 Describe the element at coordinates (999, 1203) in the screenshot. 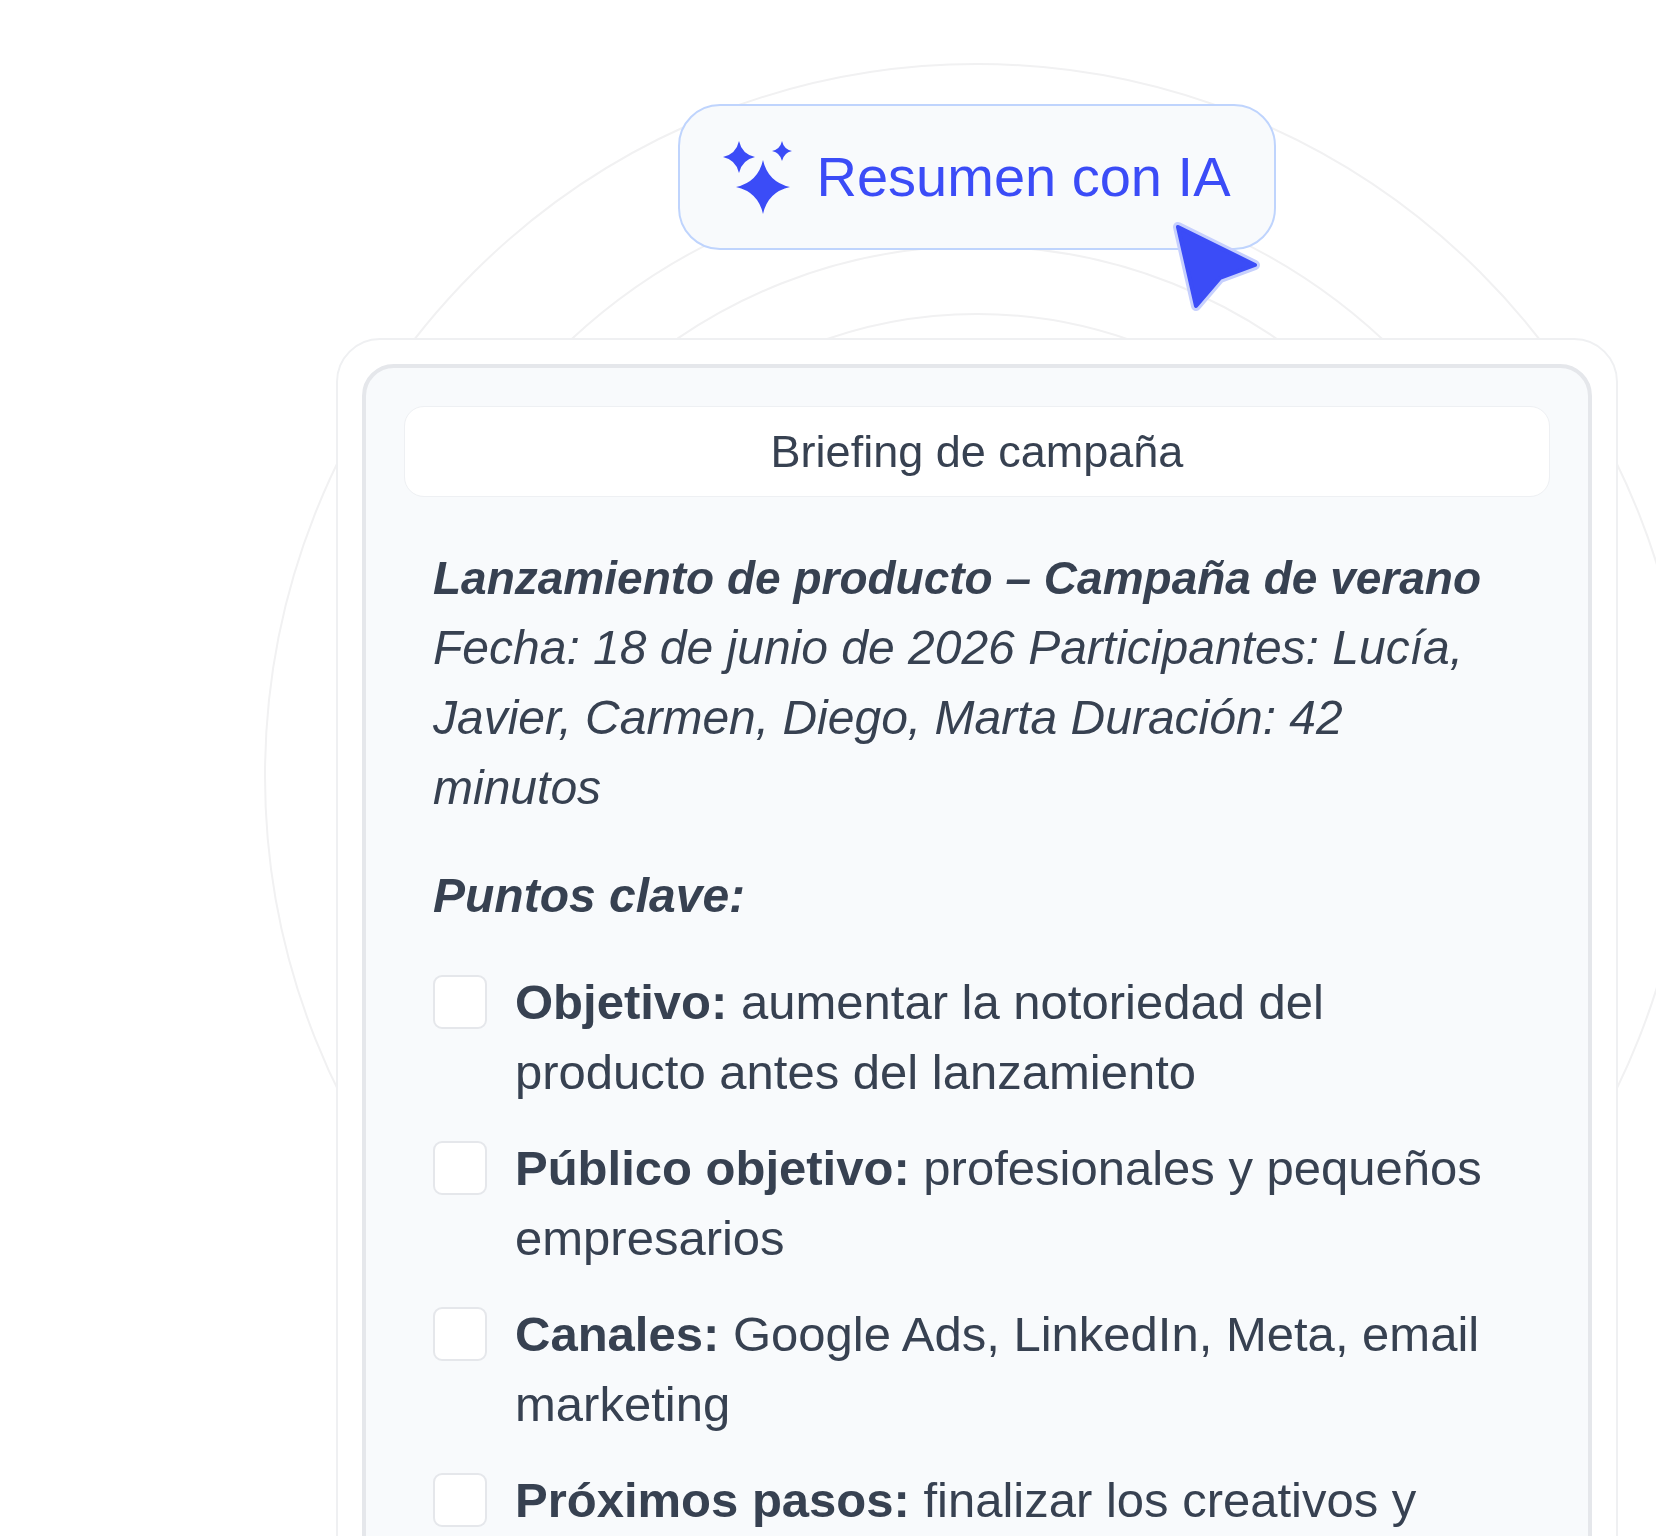

I see `key-point-text: Público objetivo: profesionales y pequeños empresarios` at that location.